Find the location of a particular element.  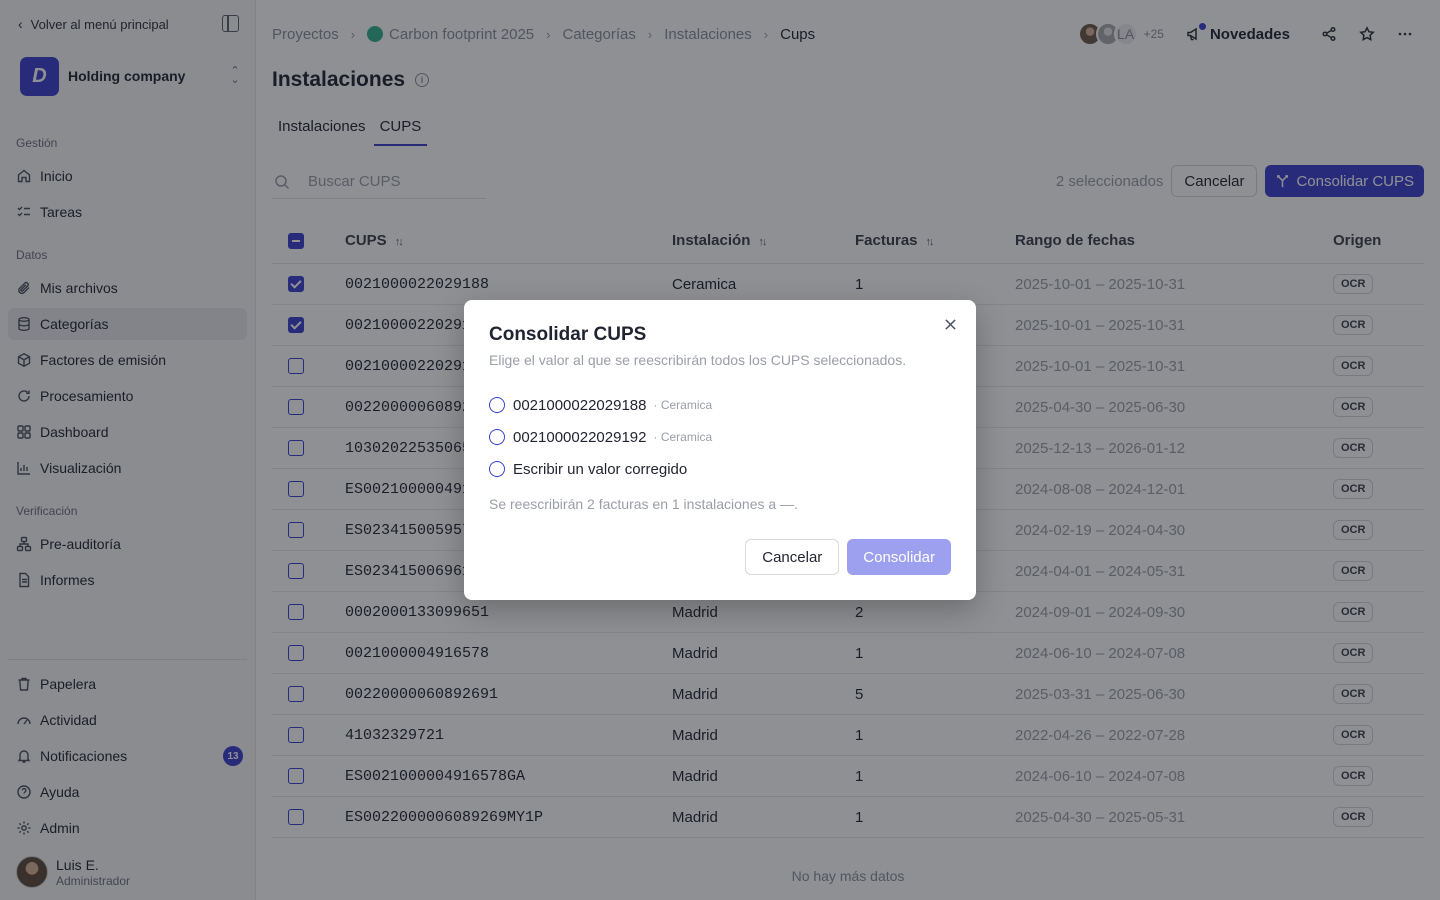

option-cups-1: 0021000022029188 · Ceramica is located at coordinates (600, 405).